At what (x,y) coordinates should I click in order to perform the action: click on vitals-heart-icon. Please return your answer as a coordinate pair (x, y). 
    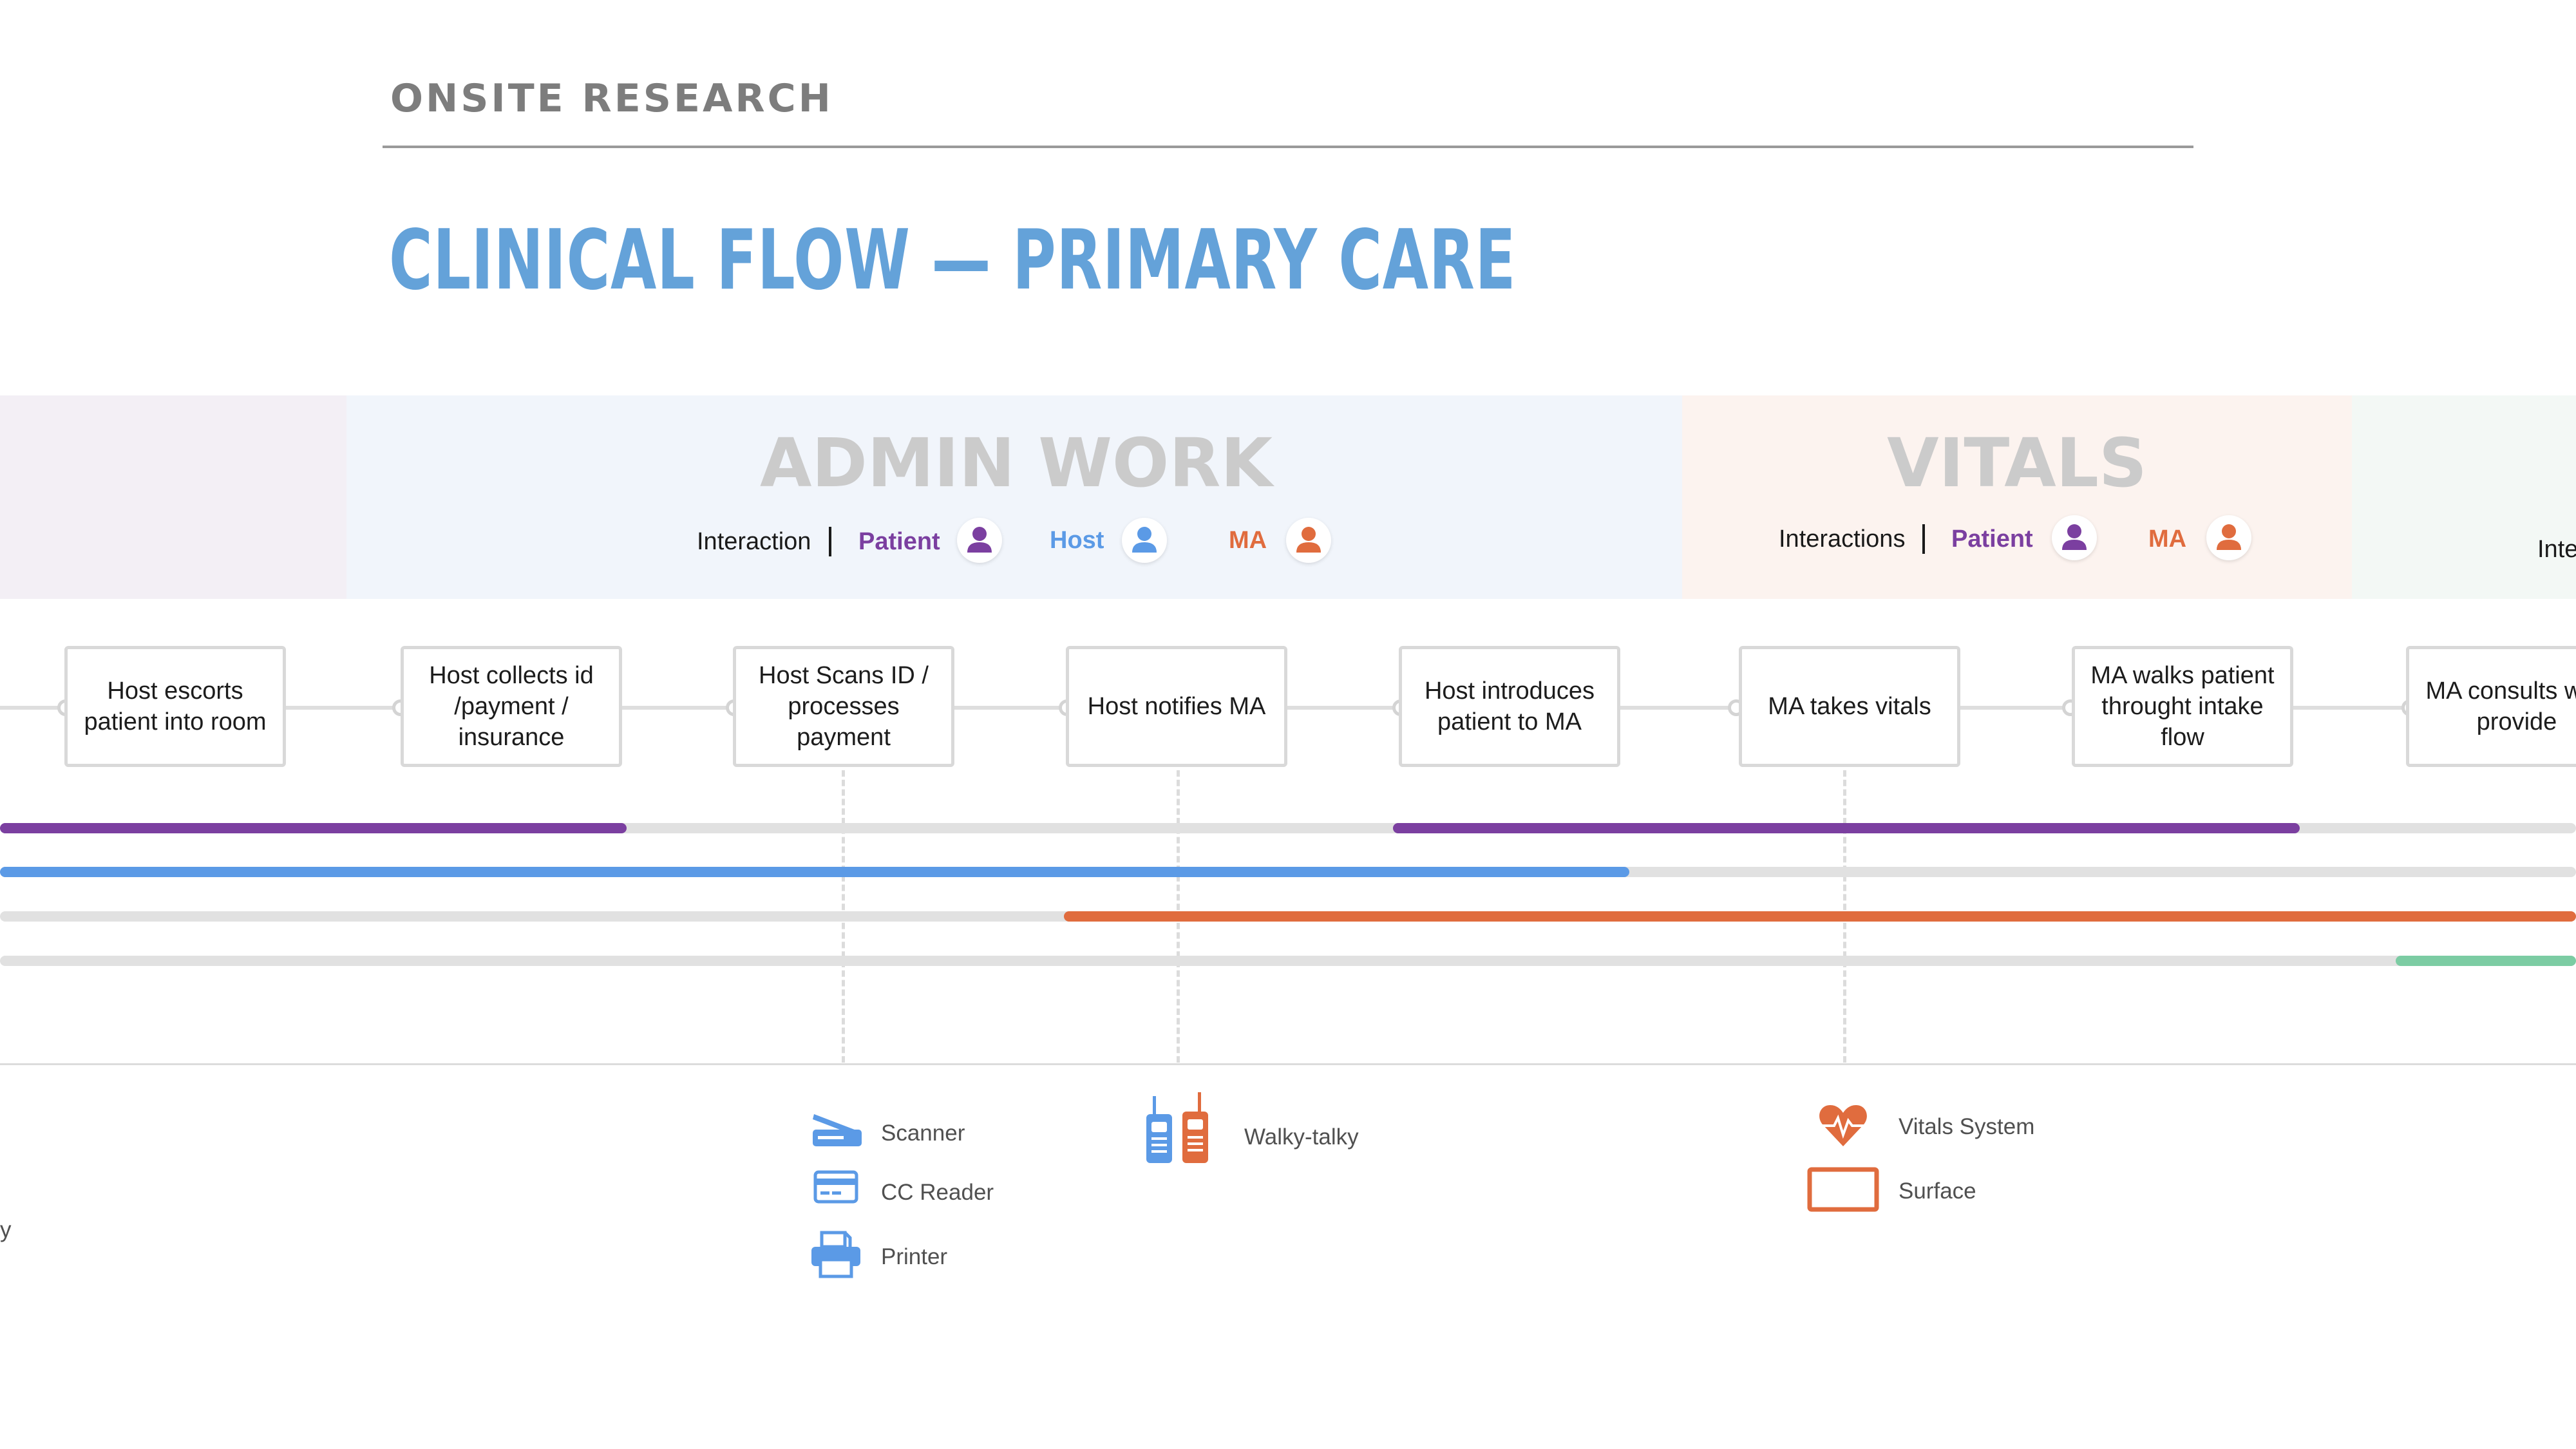
    Looking at the image, I should click on (1843, 1127).